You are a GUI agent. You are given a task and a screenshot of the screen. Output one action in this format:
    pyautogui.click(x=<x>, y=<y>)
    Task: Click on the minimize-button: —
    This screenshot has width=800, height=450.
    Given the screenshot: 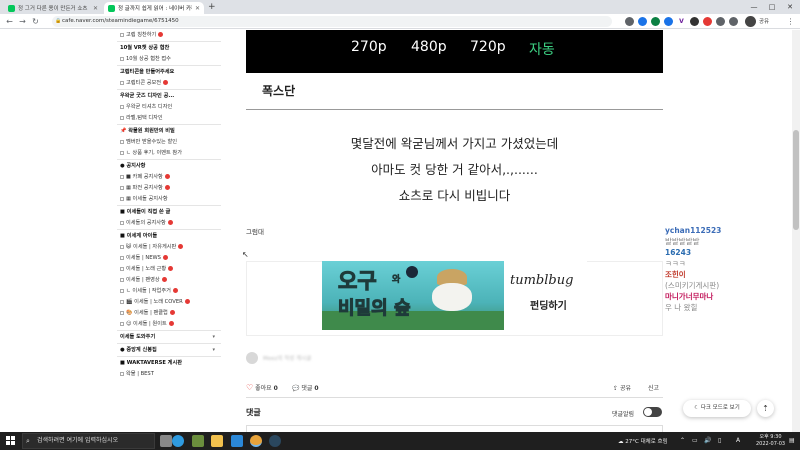 What is the action you would take?
    pyautogui.click(x=754, y=7)
    